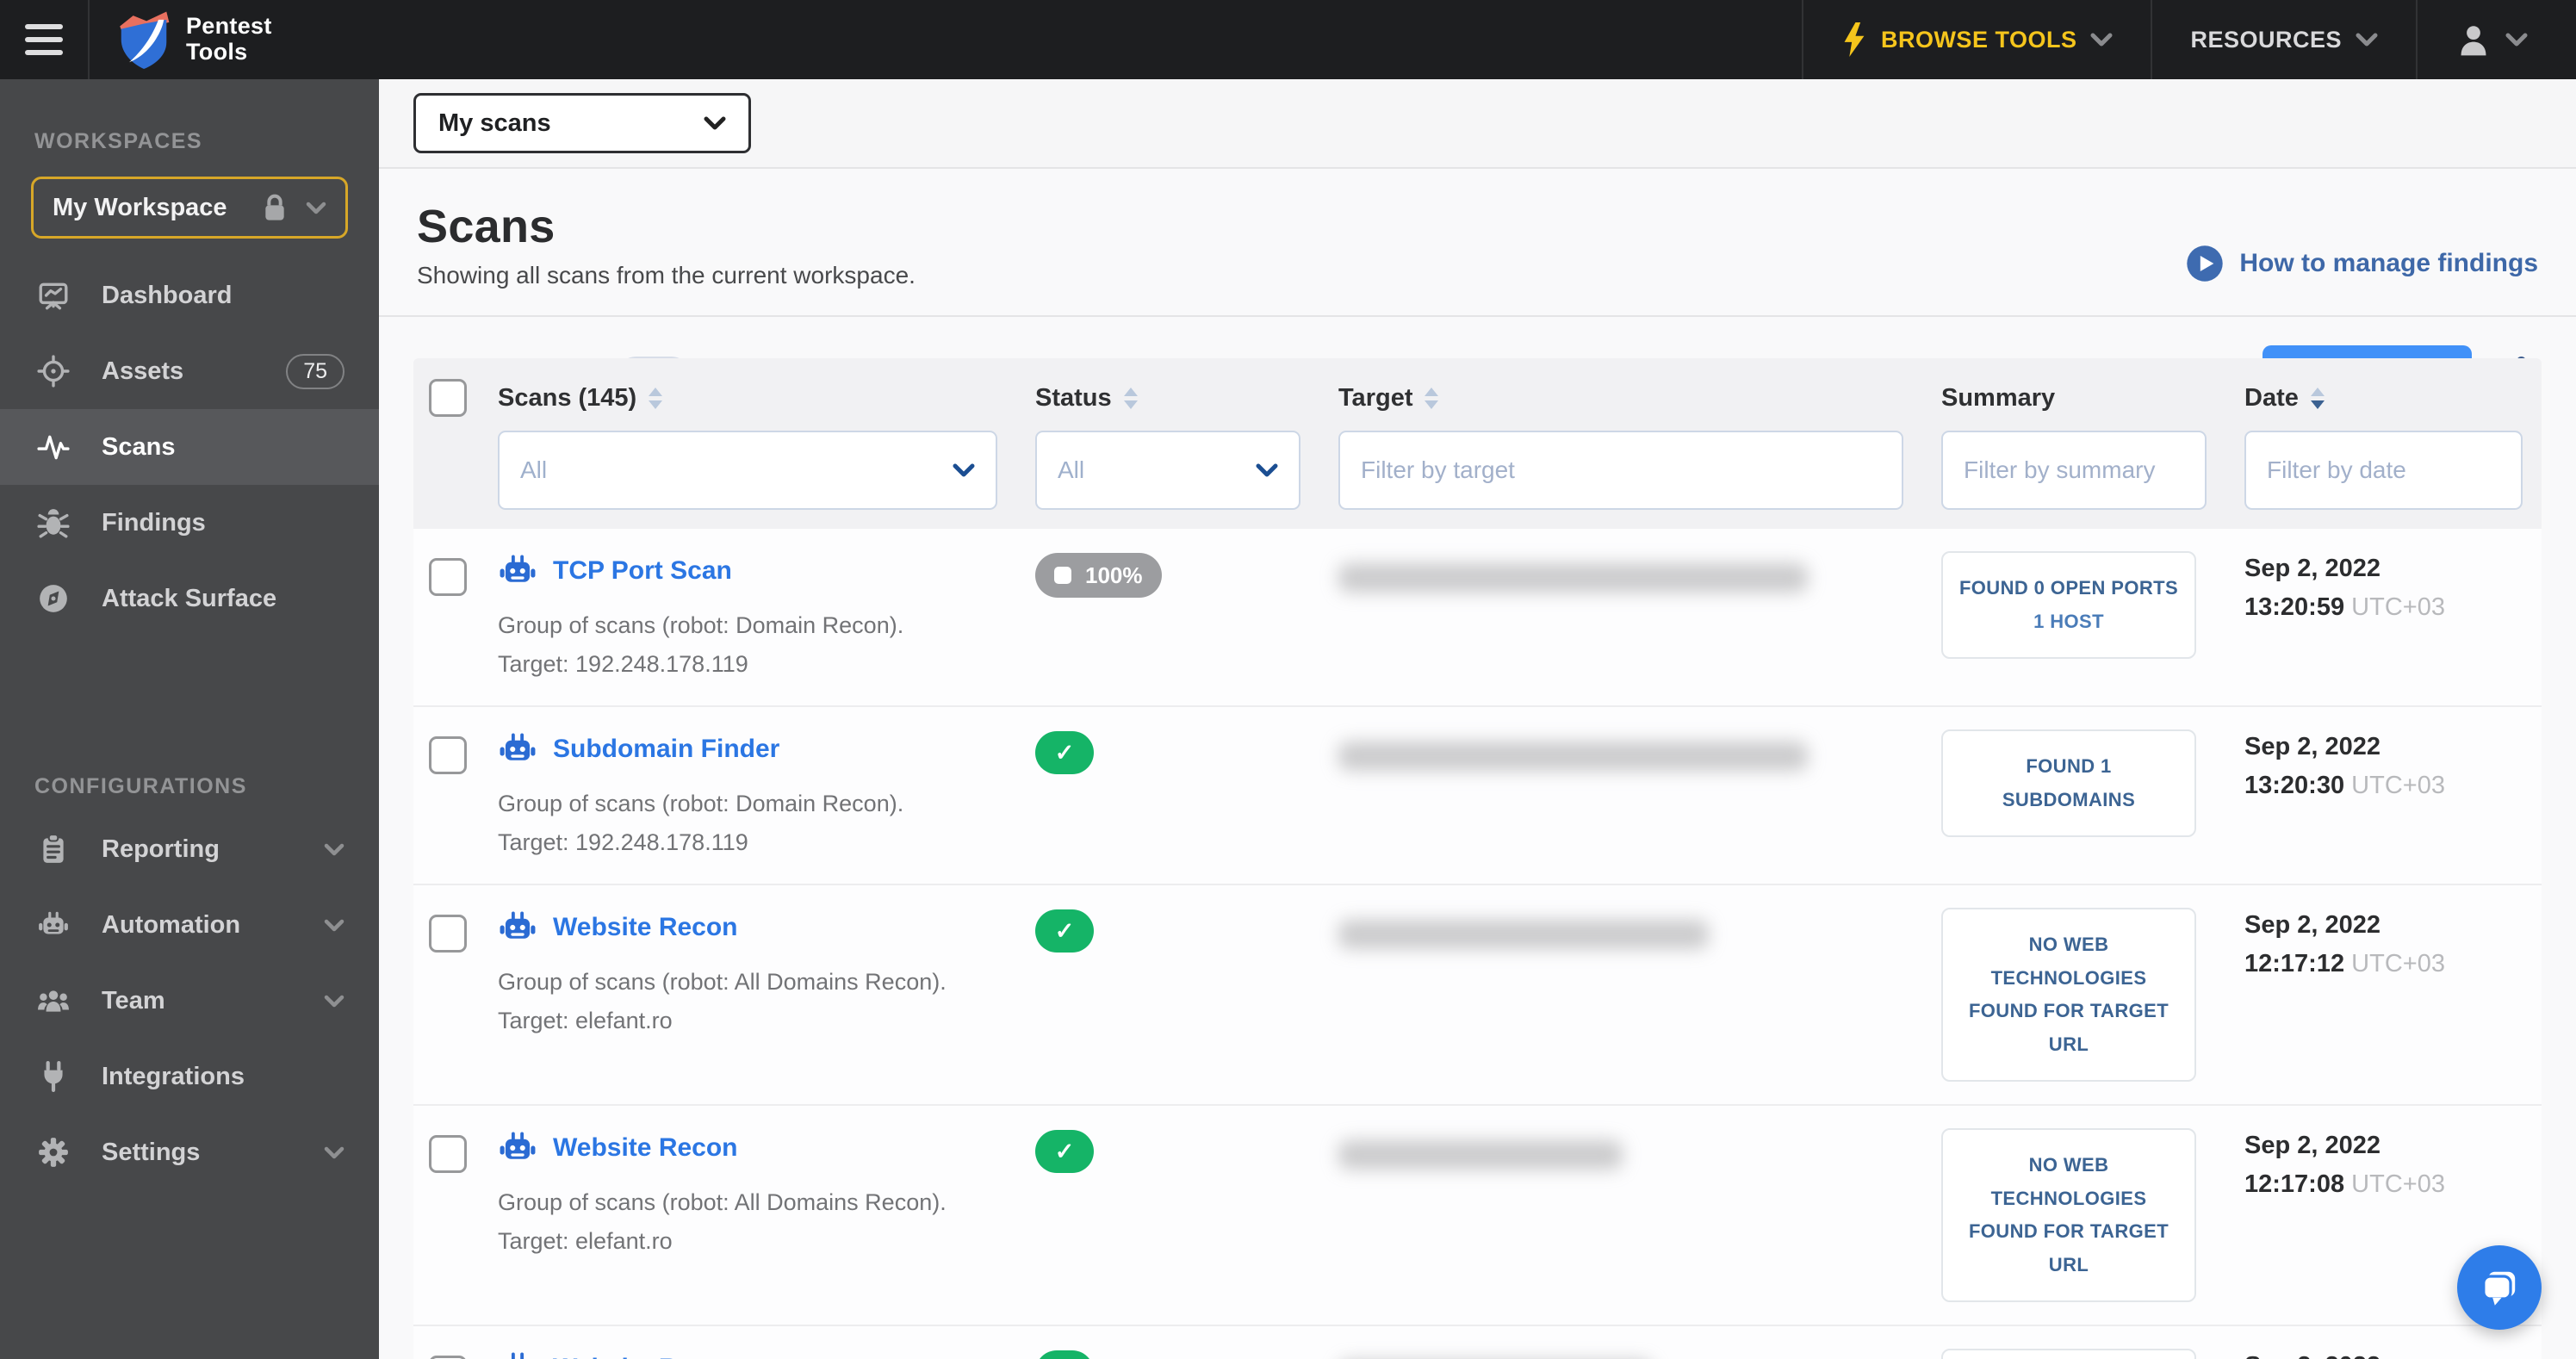 This screenshot has height=1359, width=2576. I want to click on topbar-left: Pentest Tools, so click(189, 39).